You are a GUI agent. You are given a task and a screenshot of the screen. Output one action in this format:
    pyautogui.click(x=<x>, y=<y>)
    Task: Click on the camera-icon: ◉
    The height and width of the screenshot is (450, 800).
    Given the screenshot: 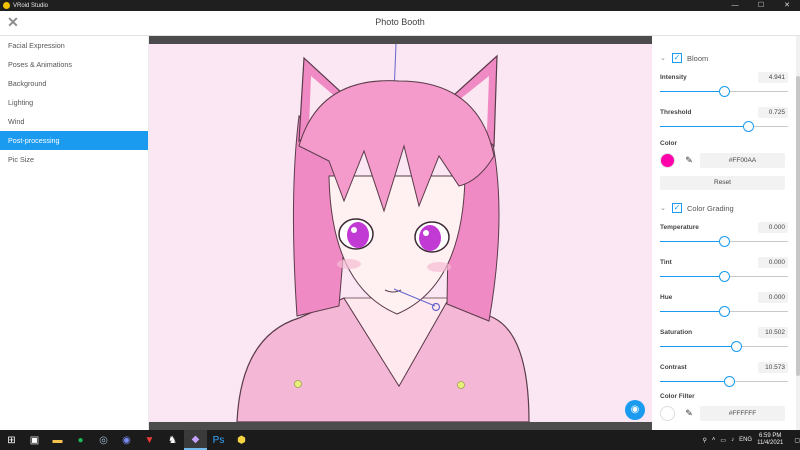 What is the action you would take?
    pyautogui.click(x=635, y=410)
    